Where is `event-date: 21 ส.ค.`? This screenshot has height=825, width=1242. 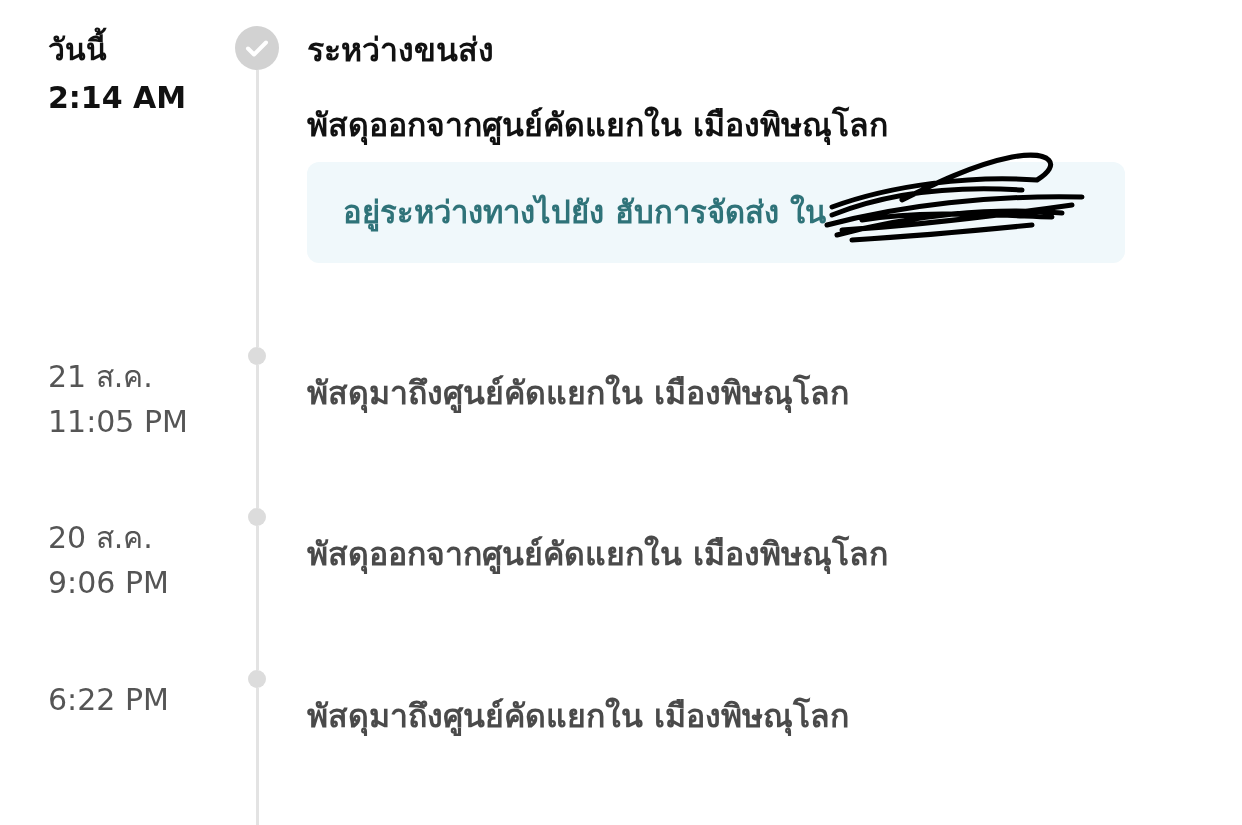
event-date: 21 ส.ค. is located at coordinates (101, 376).